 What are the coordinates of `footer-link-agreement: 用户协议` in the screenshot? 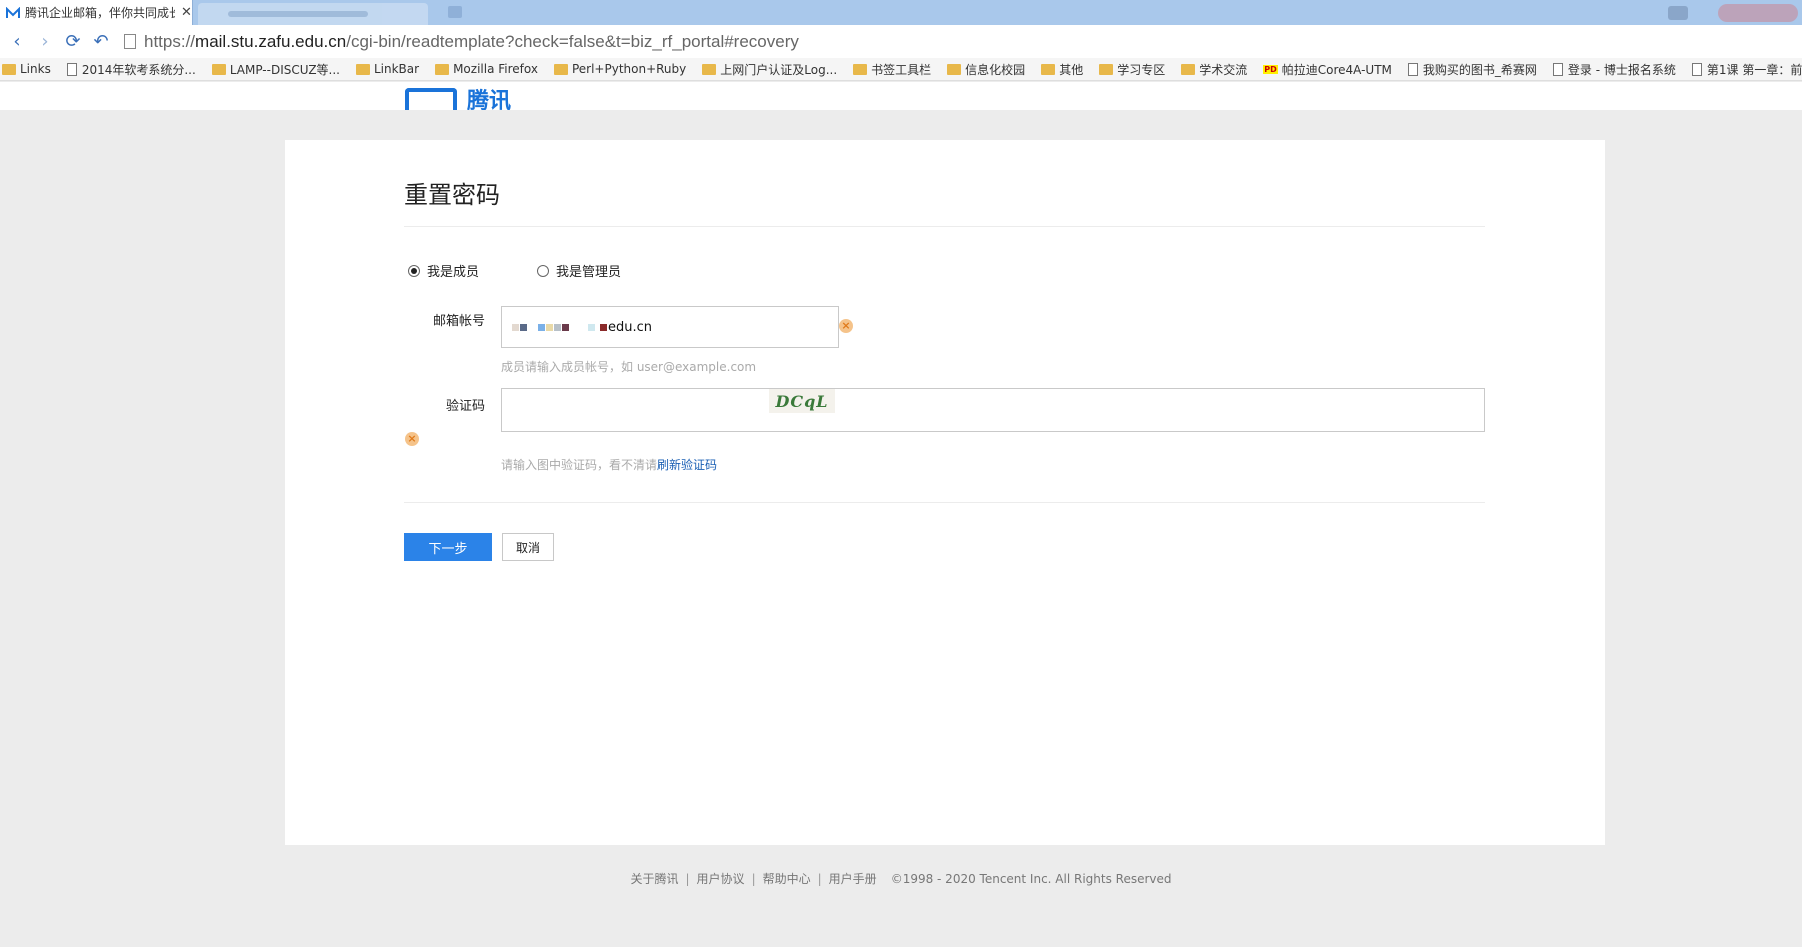 It's located at (721, 879).